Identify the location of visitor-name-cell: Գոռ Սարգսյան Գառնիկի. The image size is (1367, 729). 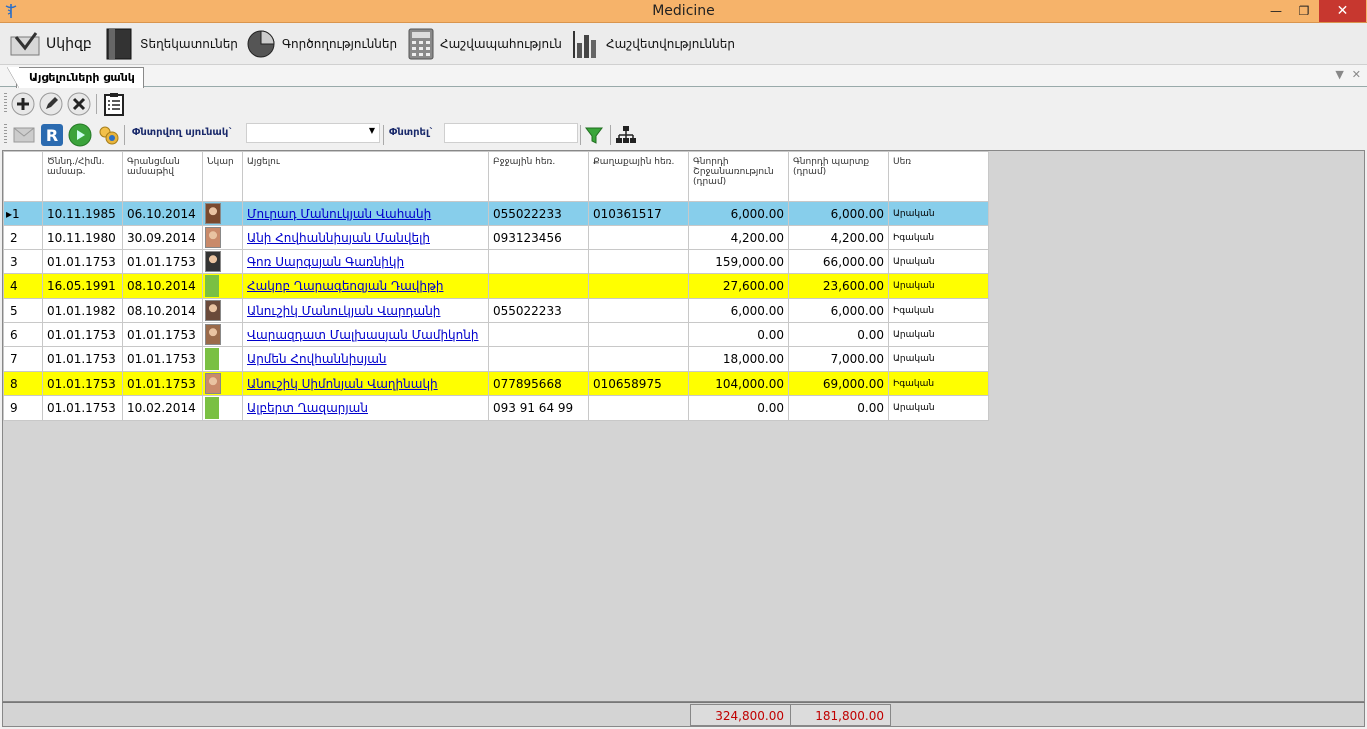
(365, 261).